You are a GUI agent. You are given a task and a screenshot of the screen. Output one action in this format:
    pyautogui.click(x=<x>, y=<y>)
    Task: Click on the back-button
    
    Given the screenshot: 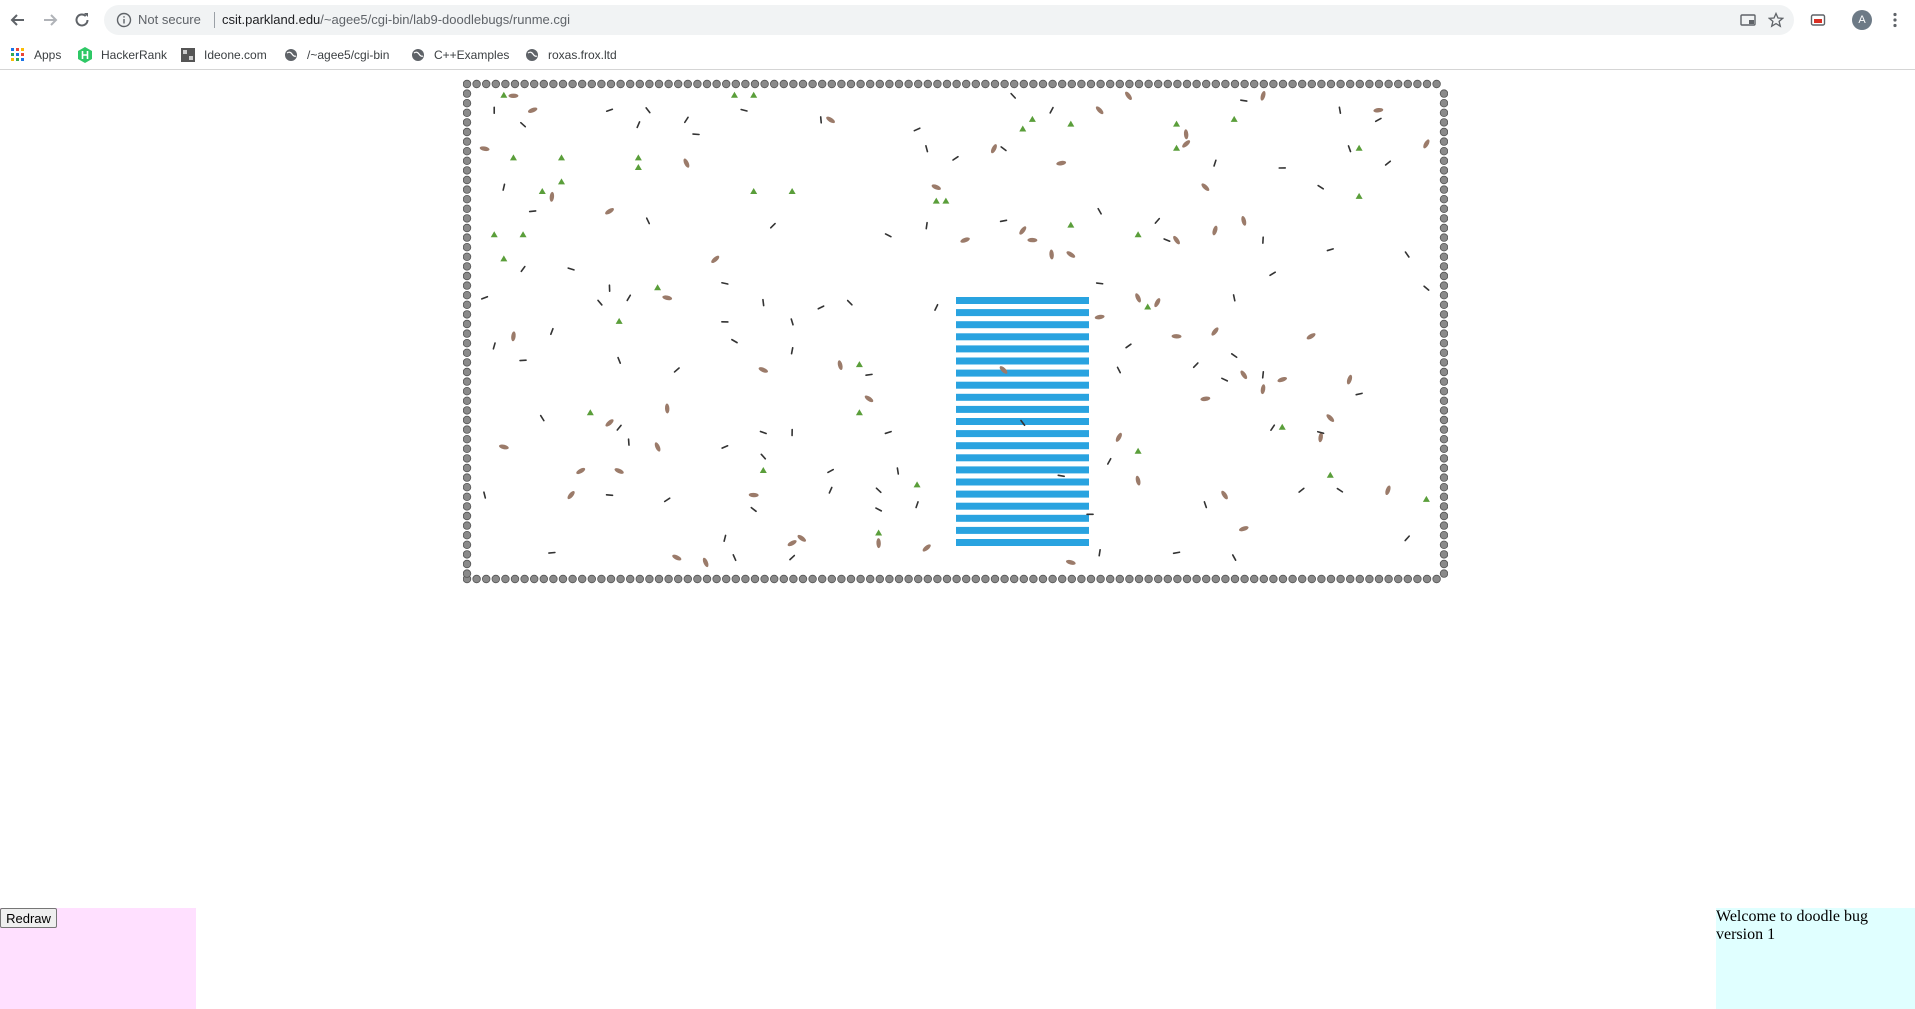 What is the action you would take?
    pyautogui.click(x=18, y=20)
    